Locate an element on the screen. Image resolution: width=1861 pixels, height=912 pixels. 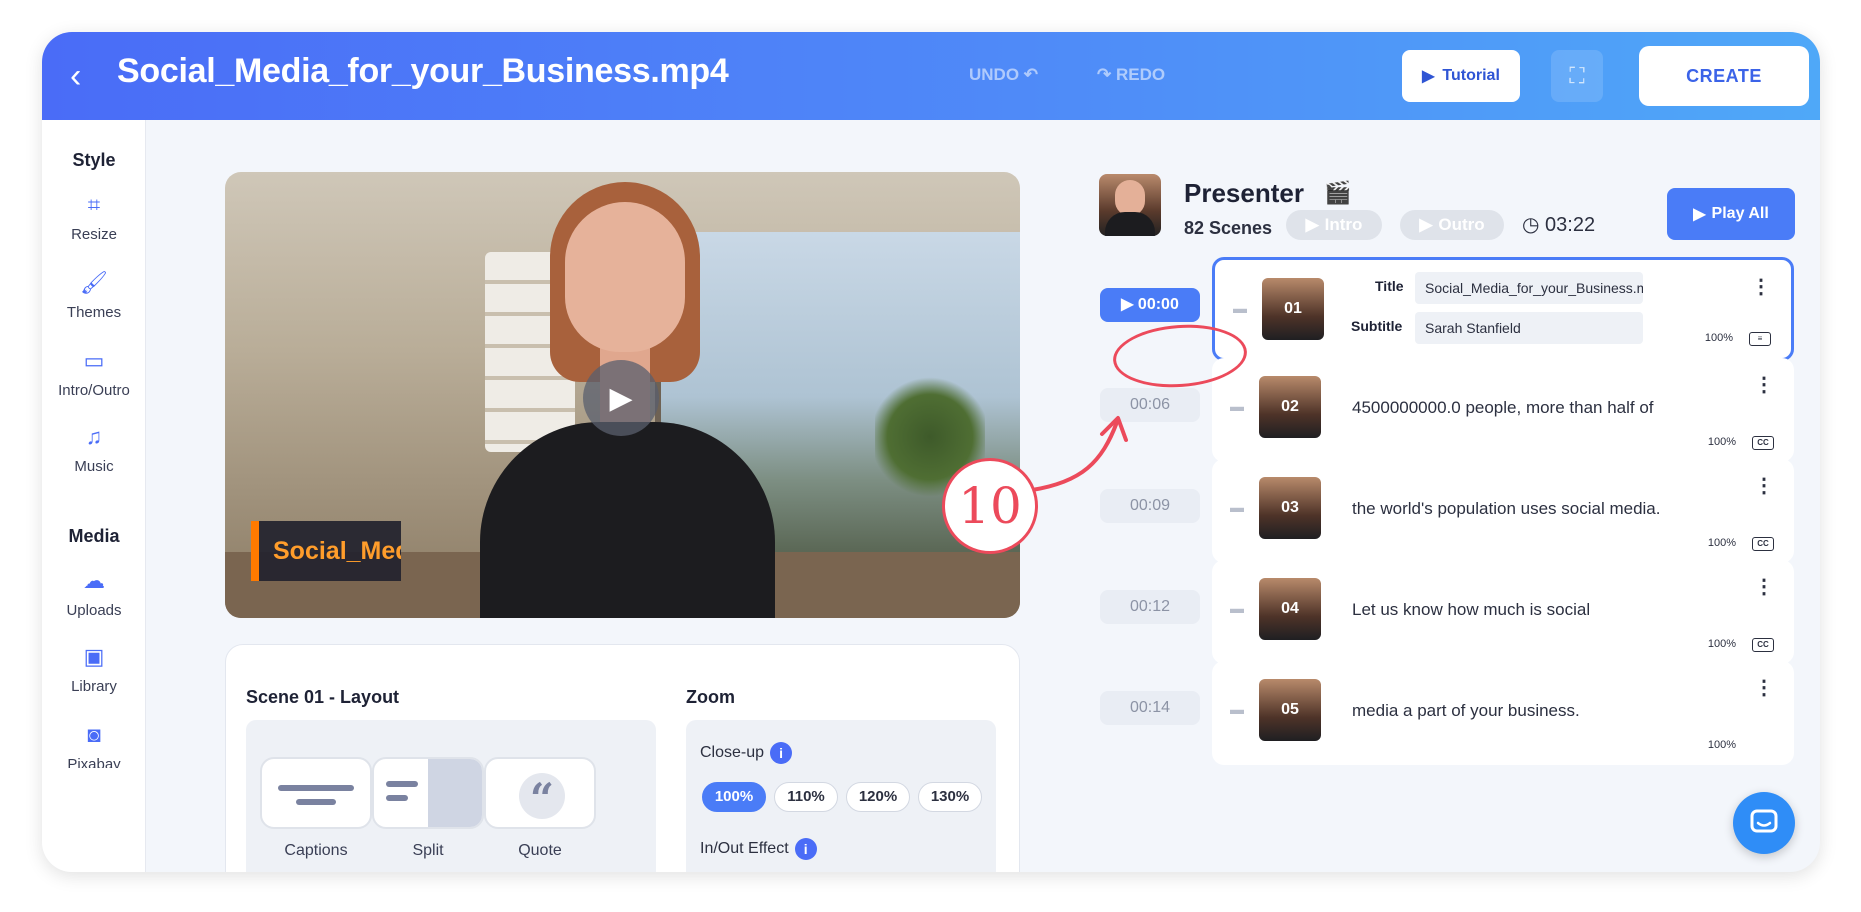
layout-captions-option is located at coordinates (316, 793).